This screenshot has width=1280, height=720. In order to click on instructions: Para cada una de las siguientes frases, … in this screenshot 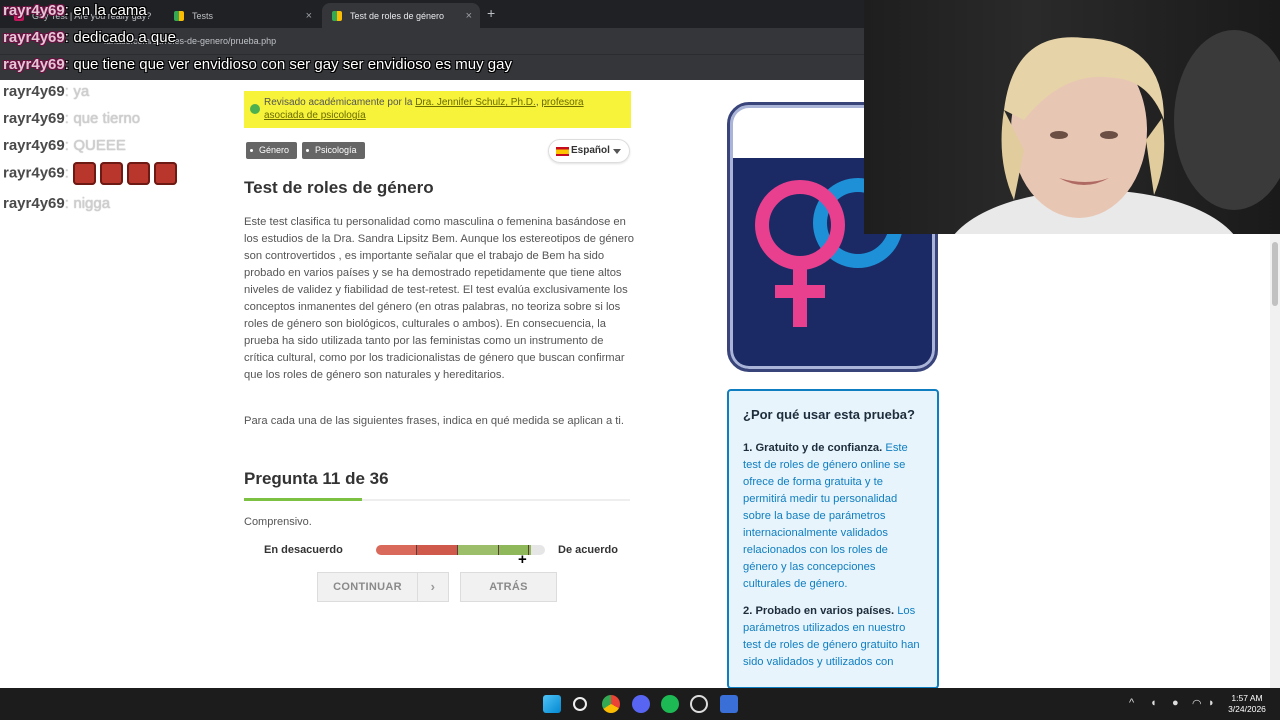, I will do `click(434, 421)`.